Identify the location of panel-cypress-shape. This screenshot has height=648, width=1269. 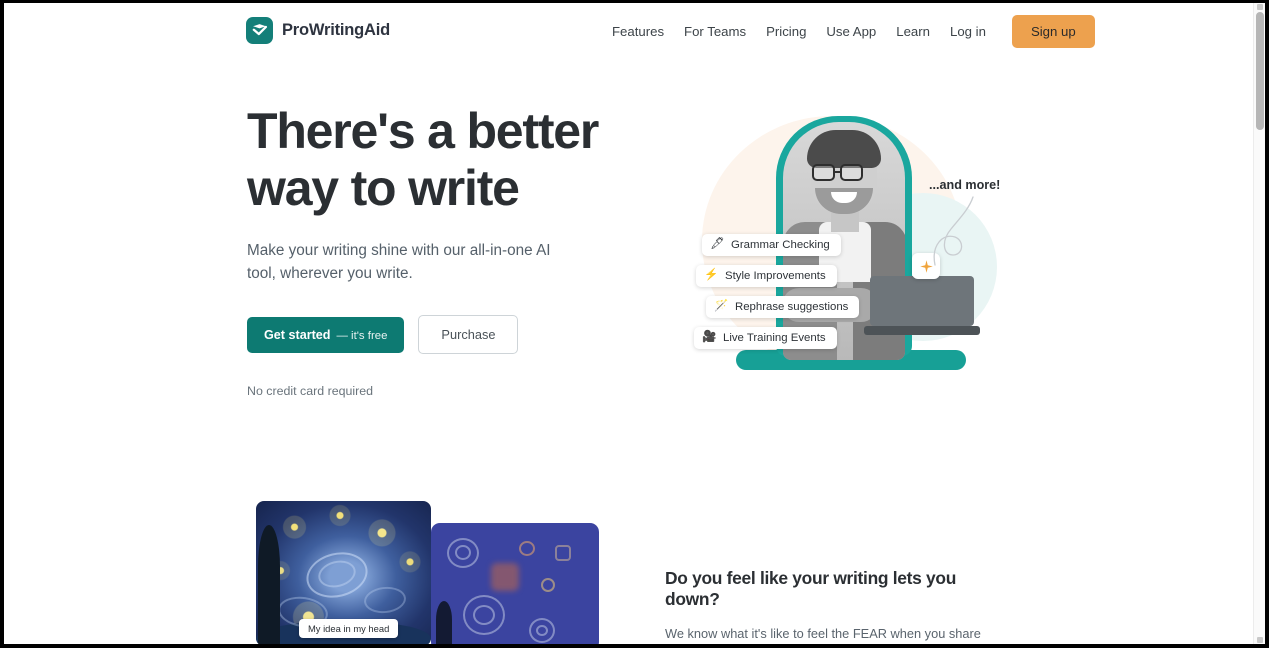
(444, 622).